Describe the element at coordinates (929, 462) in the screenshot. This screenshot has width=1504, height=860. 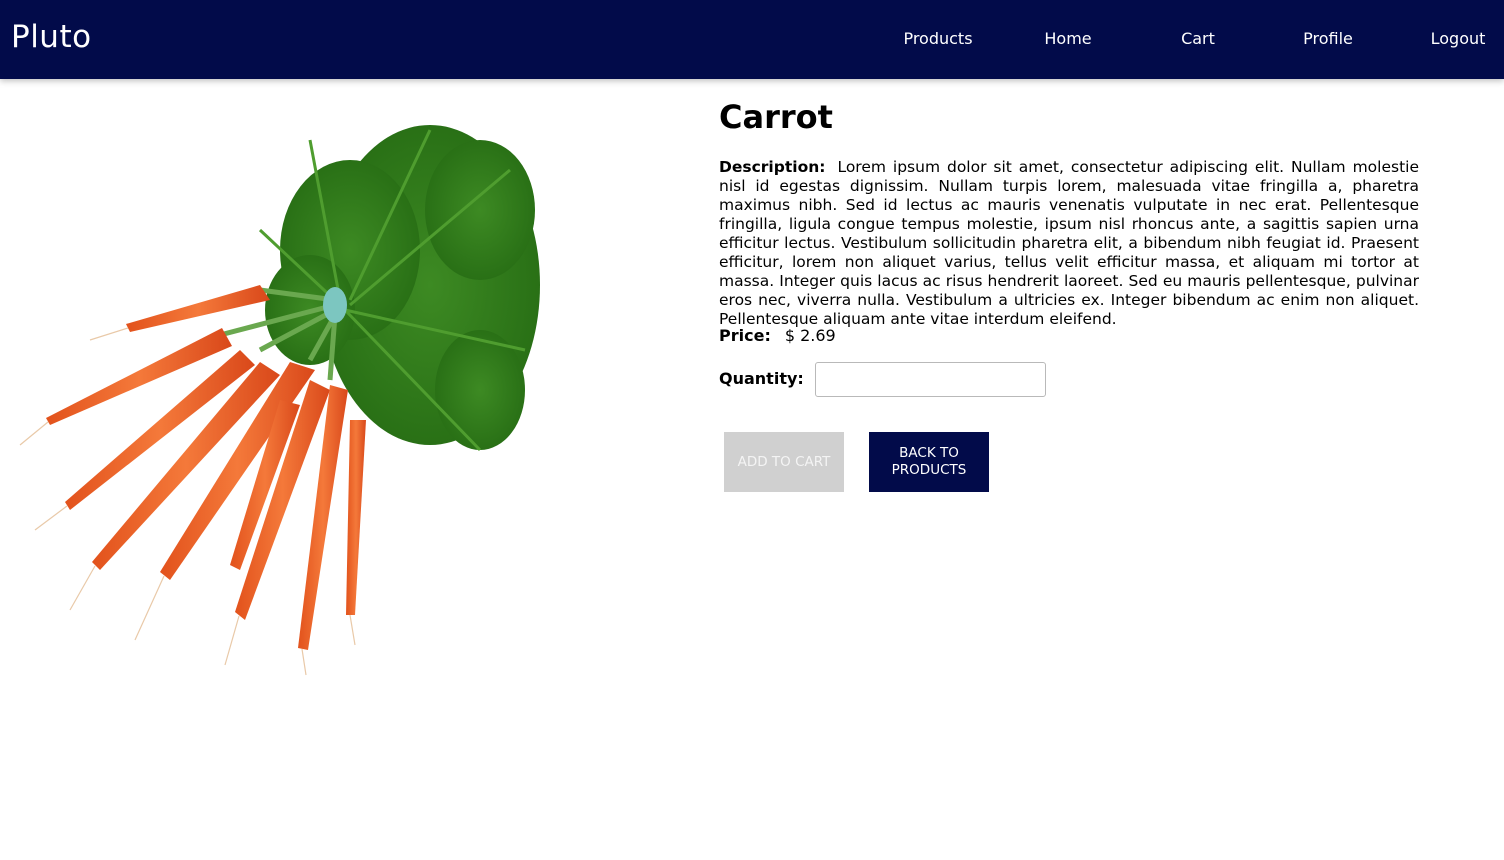
I see `back-to-products-button: BACK TO PRODUCTS` at that location.